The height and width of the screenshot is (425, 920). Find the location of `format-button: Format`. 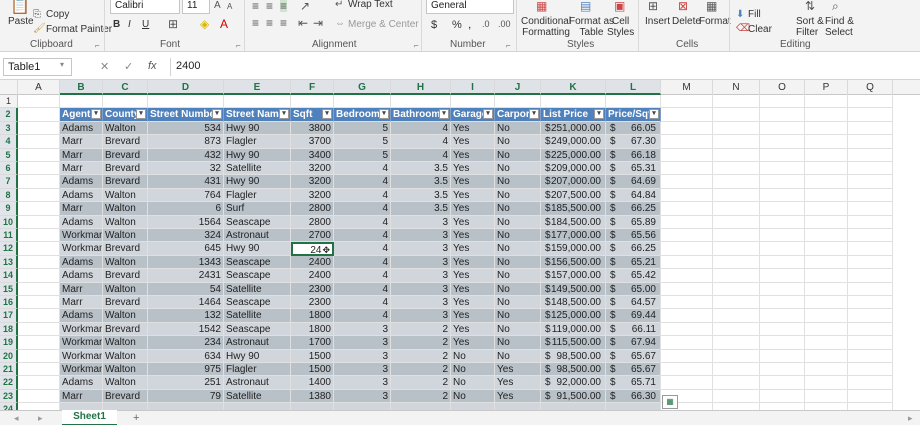

format-button: Format is located at coordinates (715, 21).